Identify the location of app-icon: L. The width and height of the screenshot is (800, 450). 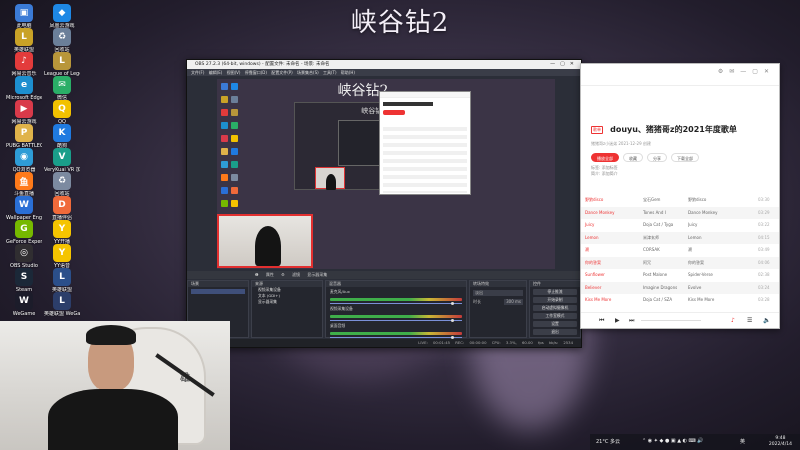
(62, 277).